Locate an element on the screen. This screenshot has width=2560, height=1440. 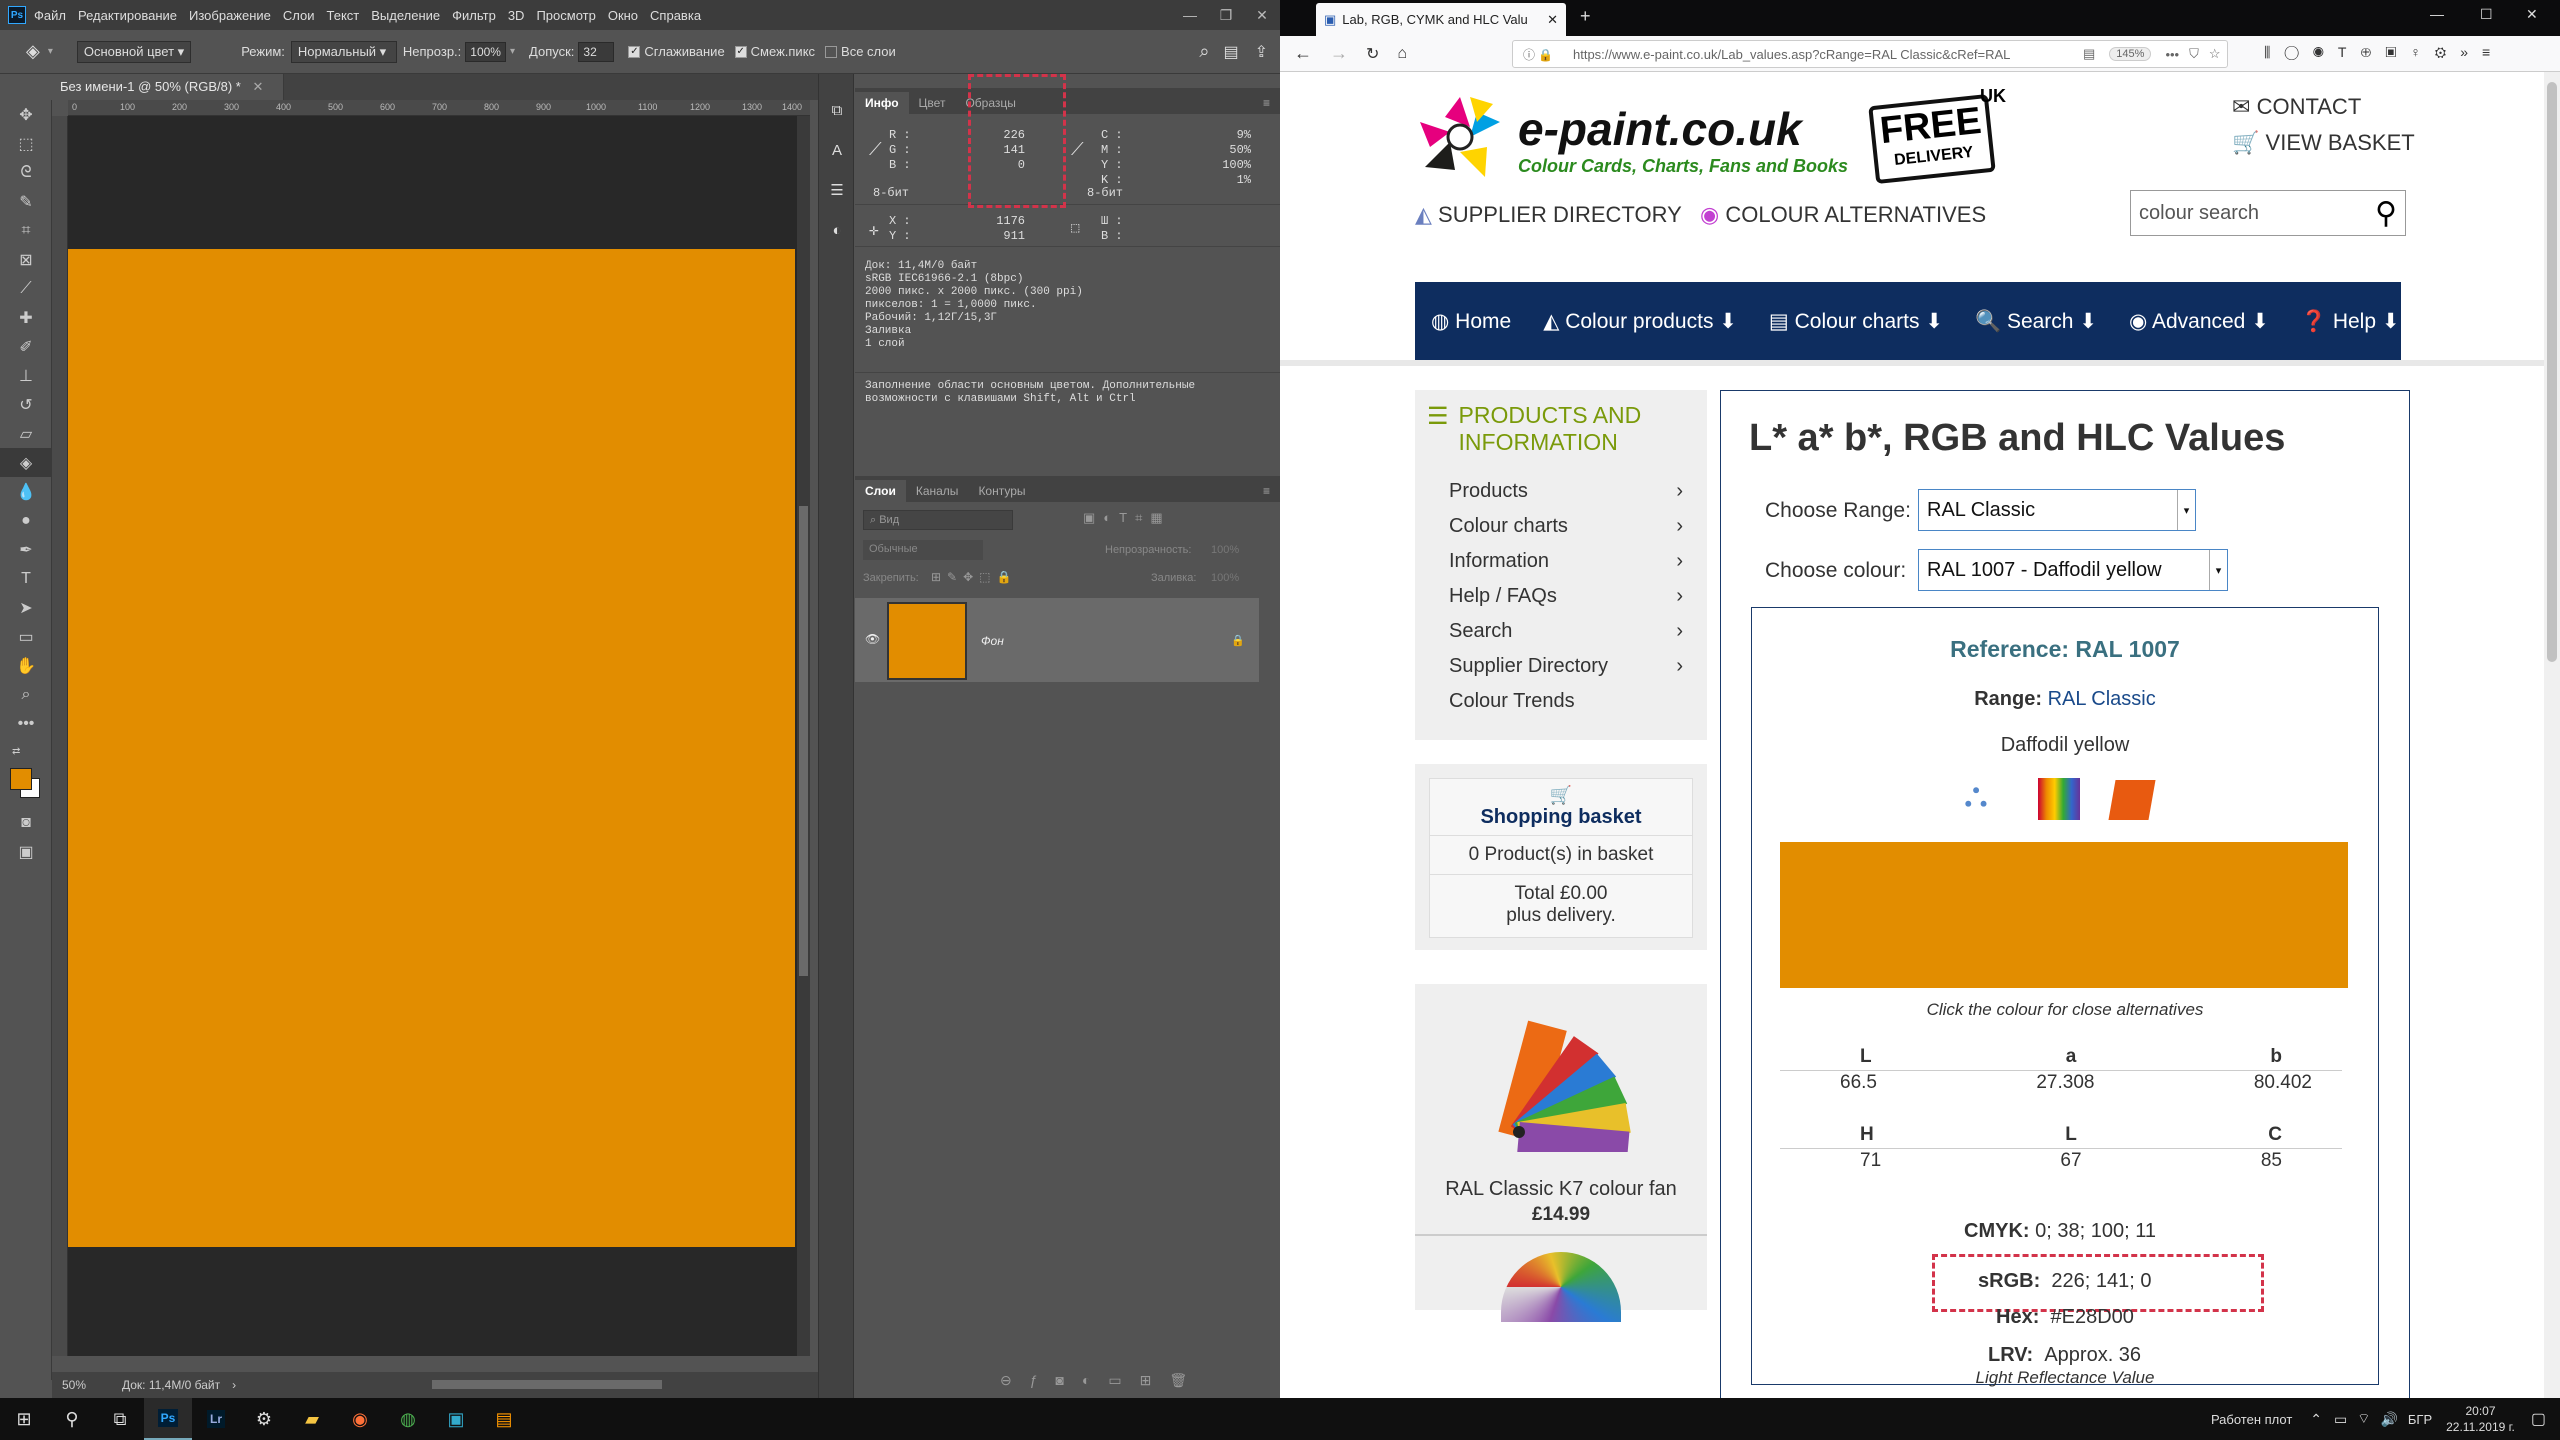
sidebar-item-search: Search › is located at coordinates (1578, 631).